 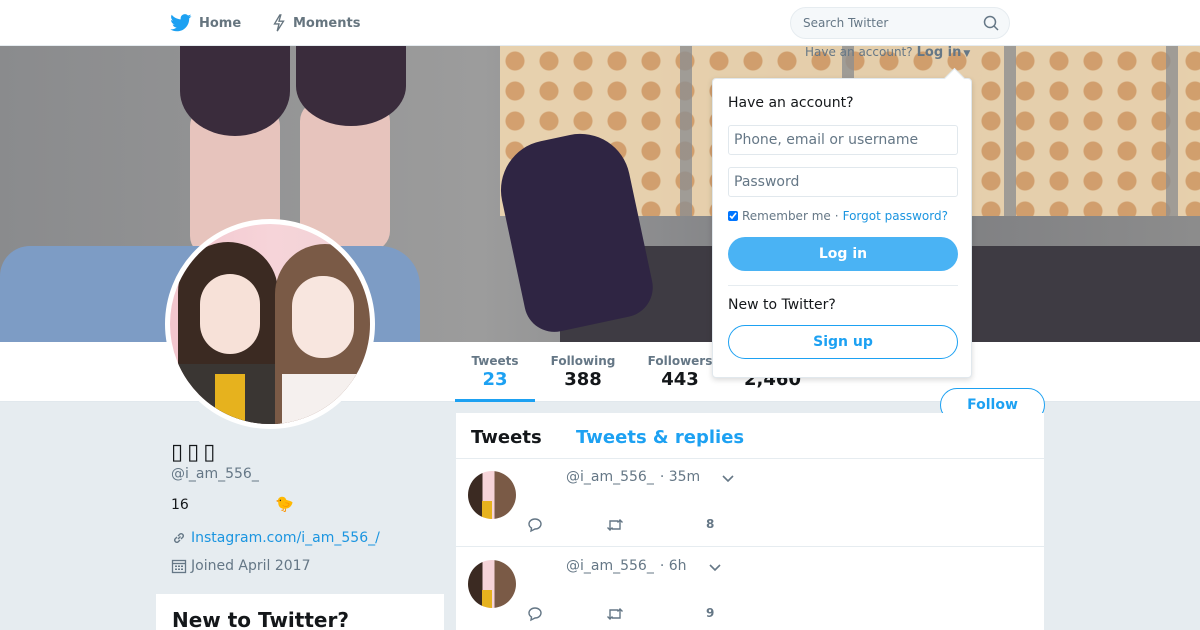 What do you see at coordinates (251, 566) in the screenshot?
I see `profile-joined-text: Joined April 2017` at bounding box center [251, 566].